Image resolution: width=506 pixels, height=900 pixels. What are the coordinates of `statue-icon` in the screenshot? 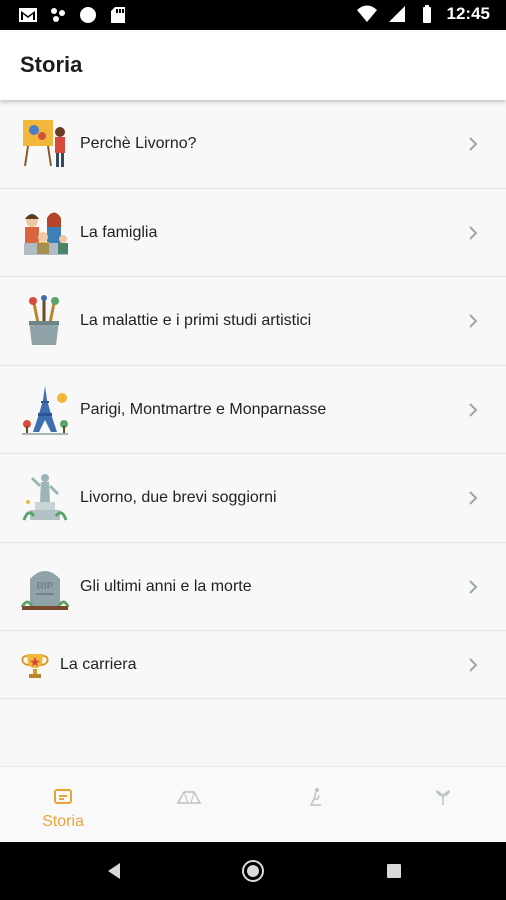 It's located at (45, 497).